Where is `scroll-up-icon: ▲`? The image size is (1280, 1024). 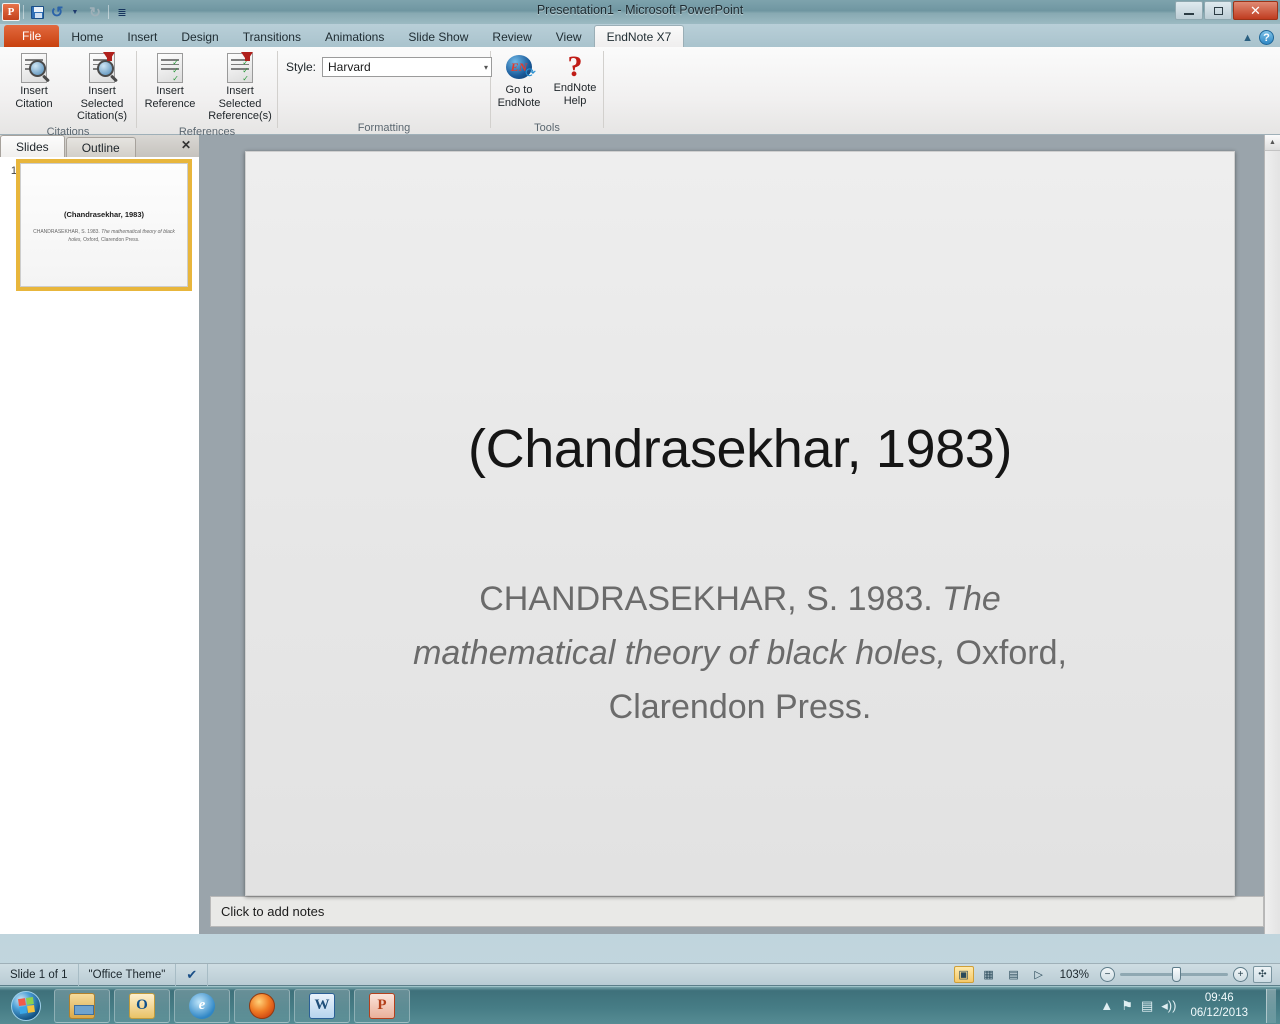
scroll-up-icon: ▲ is located at coordinates (1272, 143).